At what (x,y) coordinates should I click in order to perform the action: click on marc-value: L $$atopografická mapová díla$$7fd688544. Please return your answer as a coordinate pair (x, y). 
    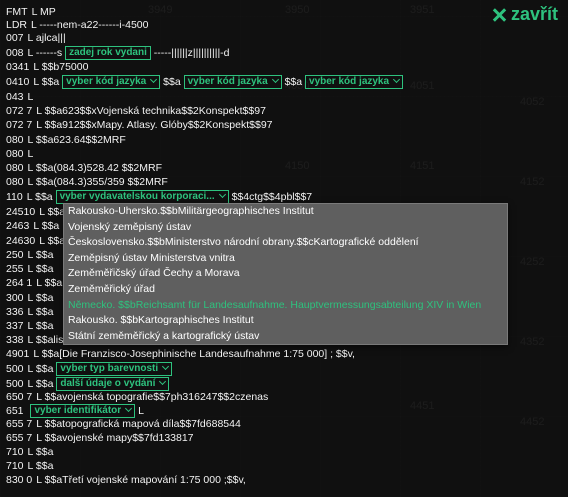
    Looking at the image, I should click on (138, 424).